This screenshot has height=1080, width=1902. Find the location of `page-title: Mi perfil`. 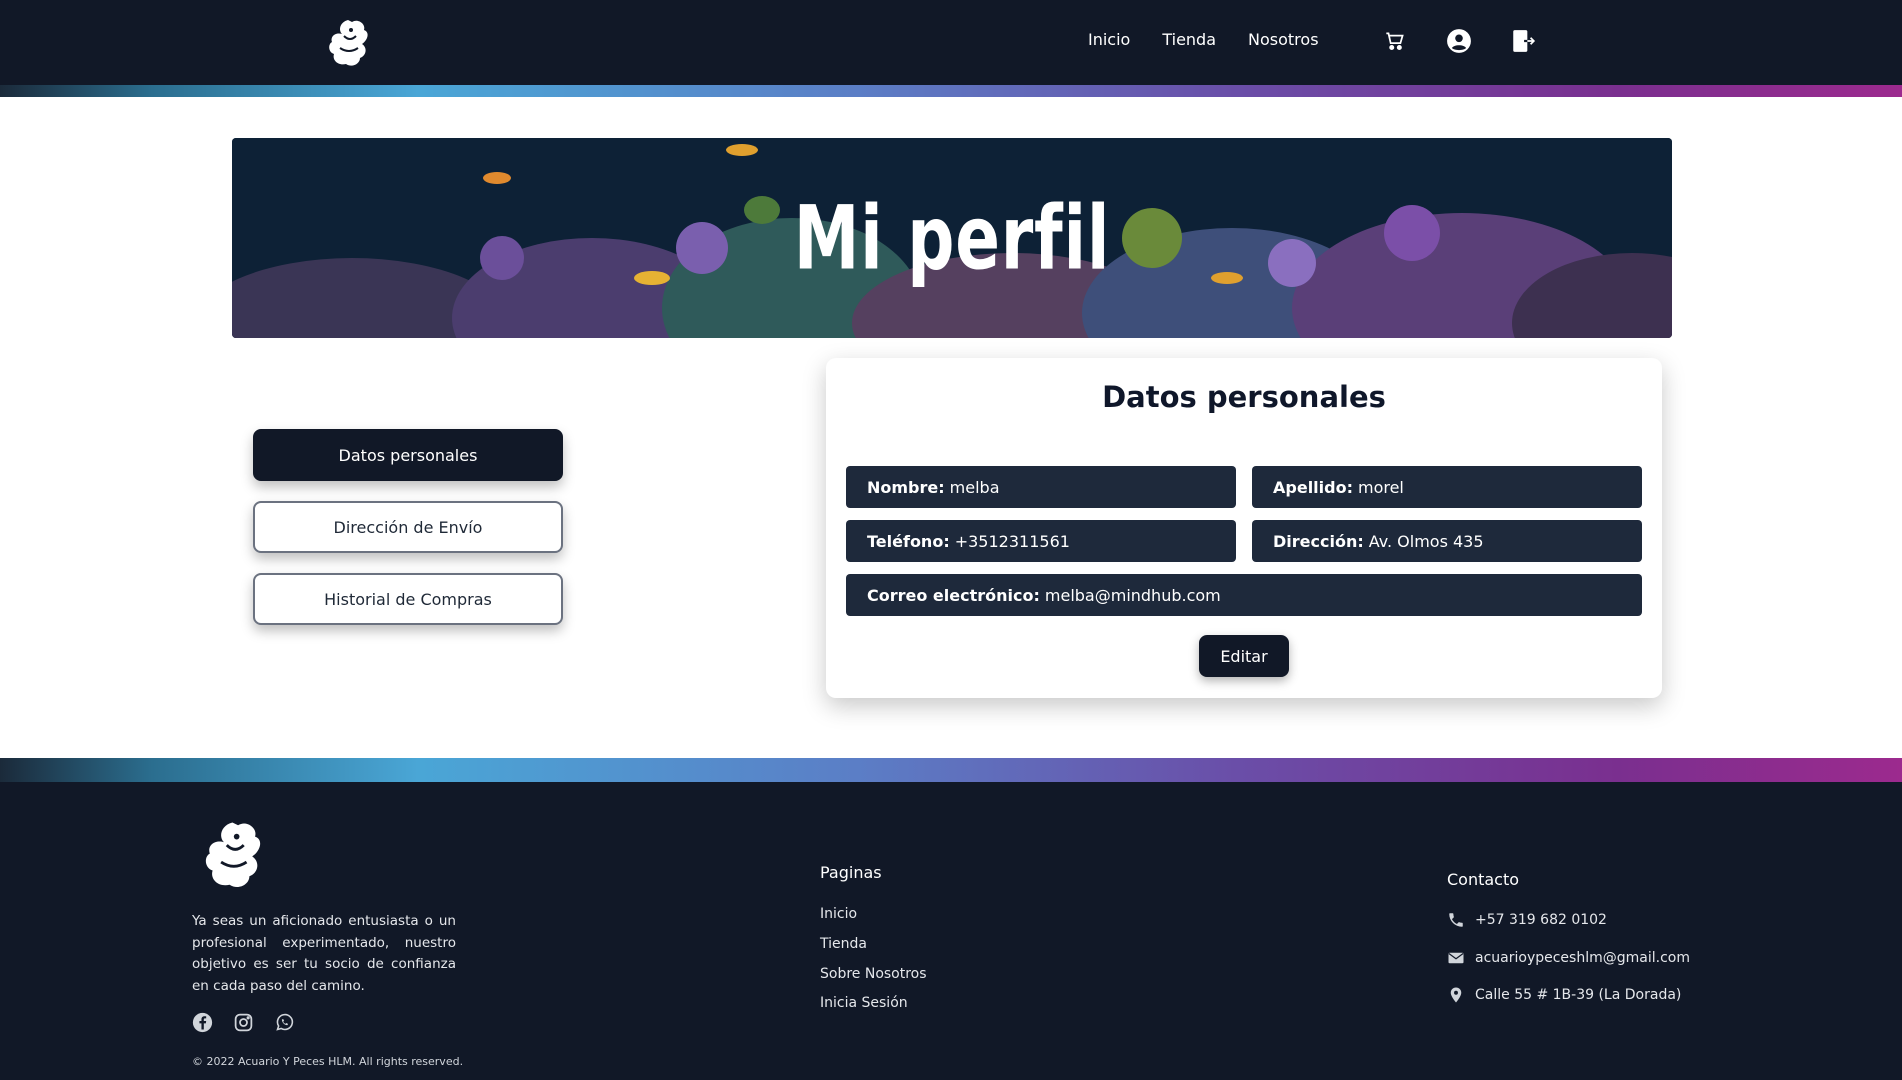

page-title: Mi perfil is located at coordinates (952, 238).